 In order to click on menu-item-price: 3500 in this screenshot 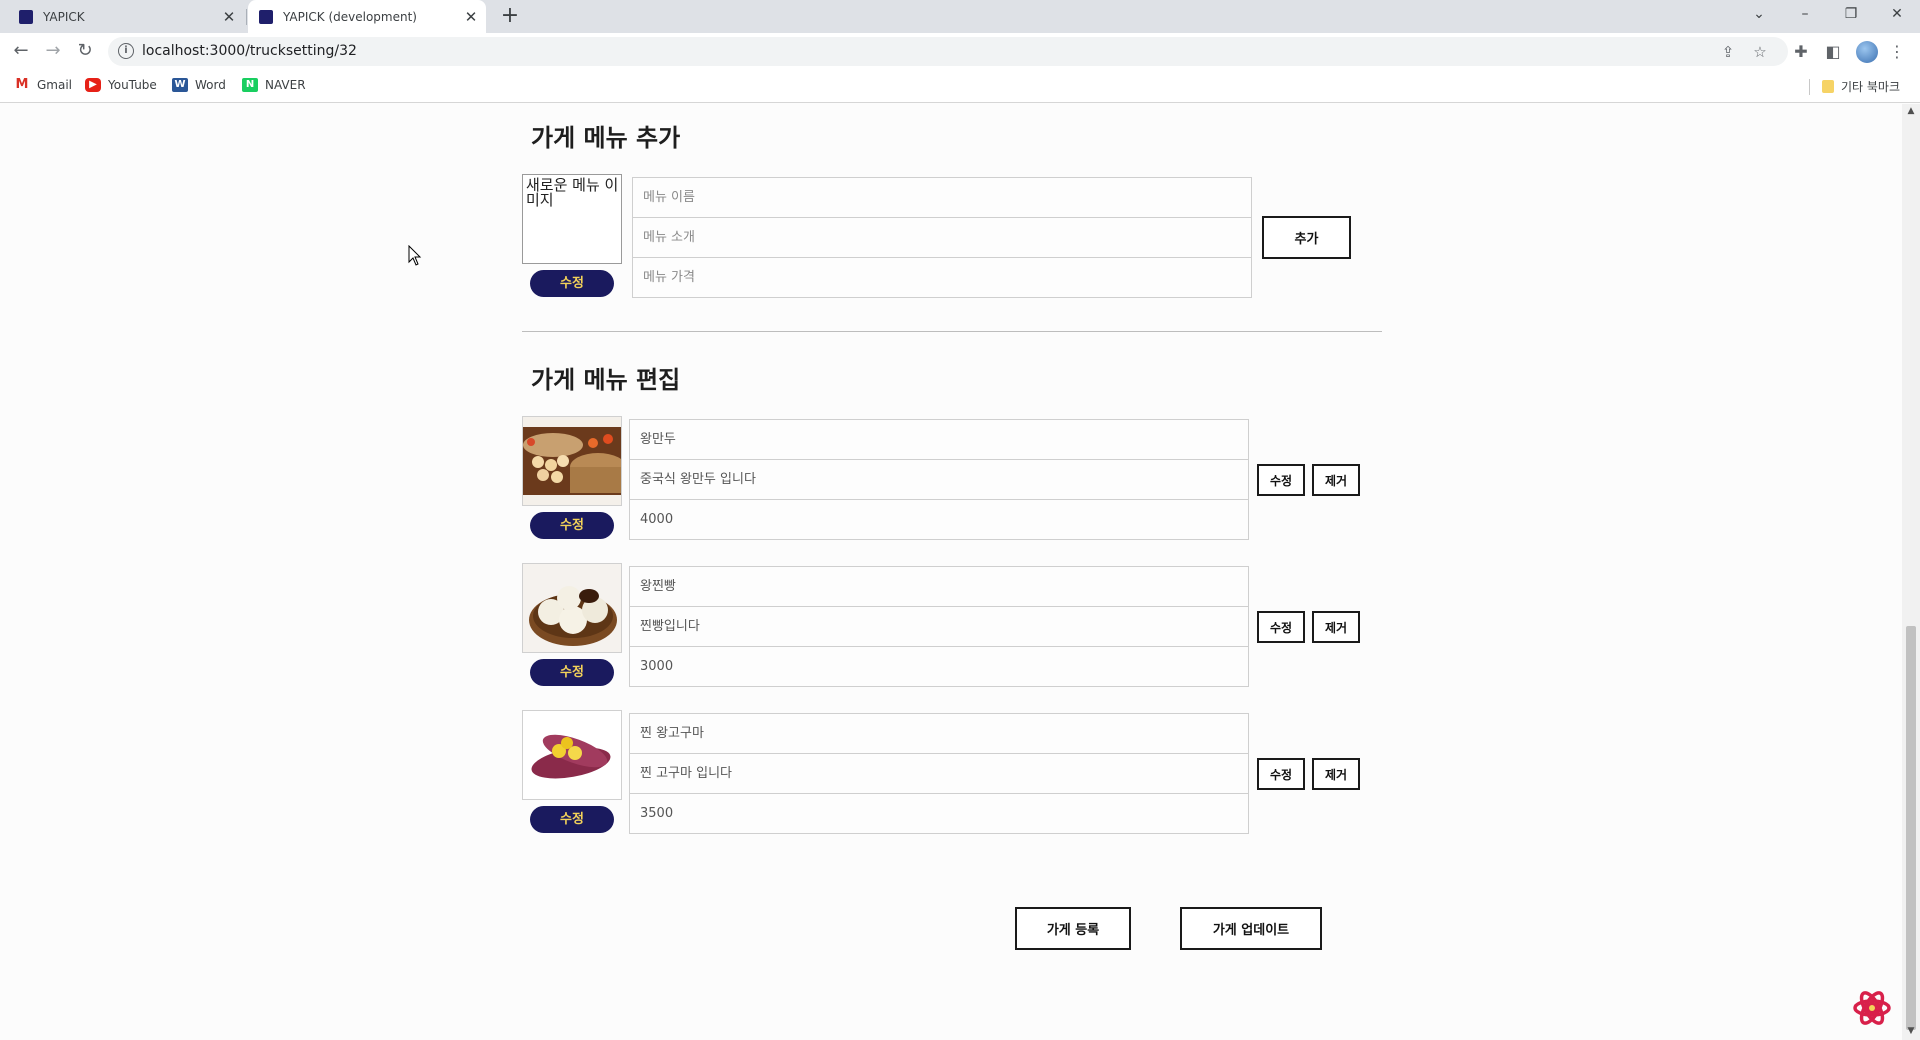, I will do `click(939, 813)`.